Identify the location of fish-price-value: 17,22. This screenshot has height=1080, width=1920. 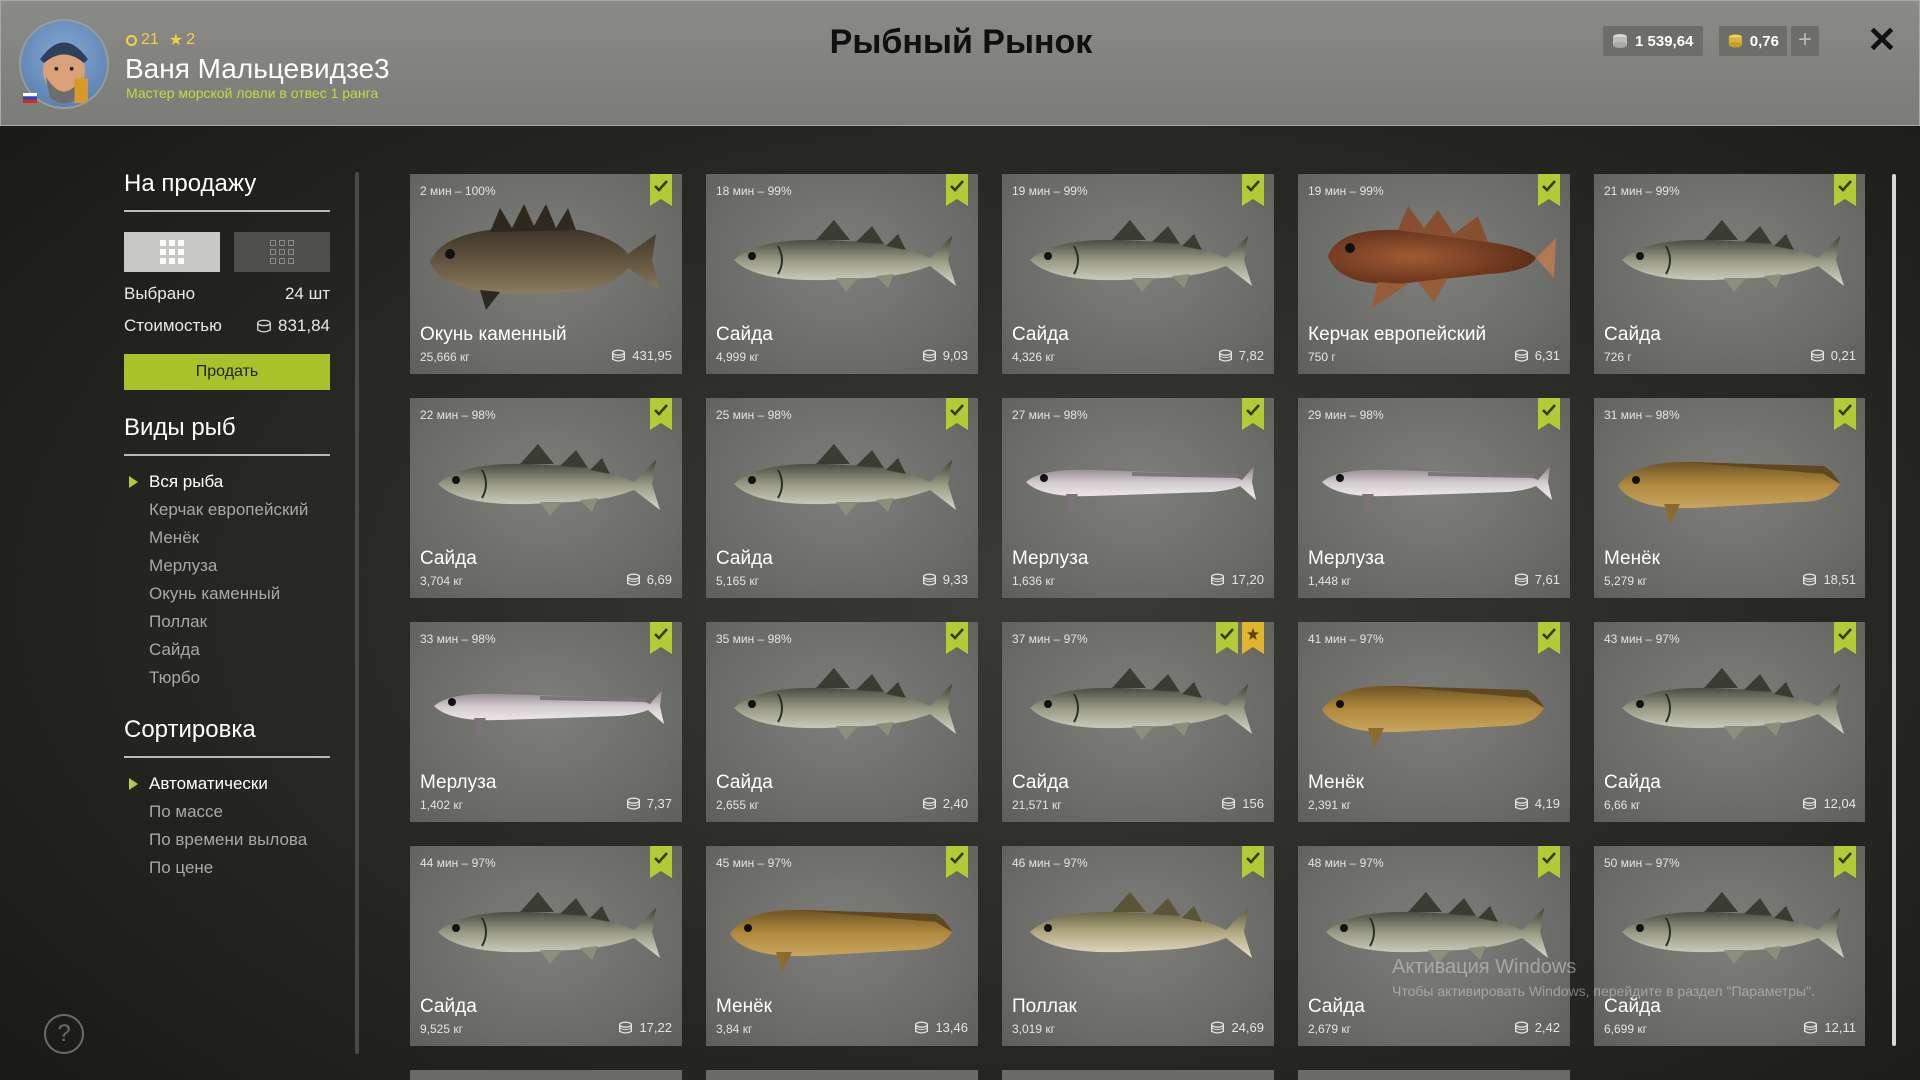
(655, 1027).